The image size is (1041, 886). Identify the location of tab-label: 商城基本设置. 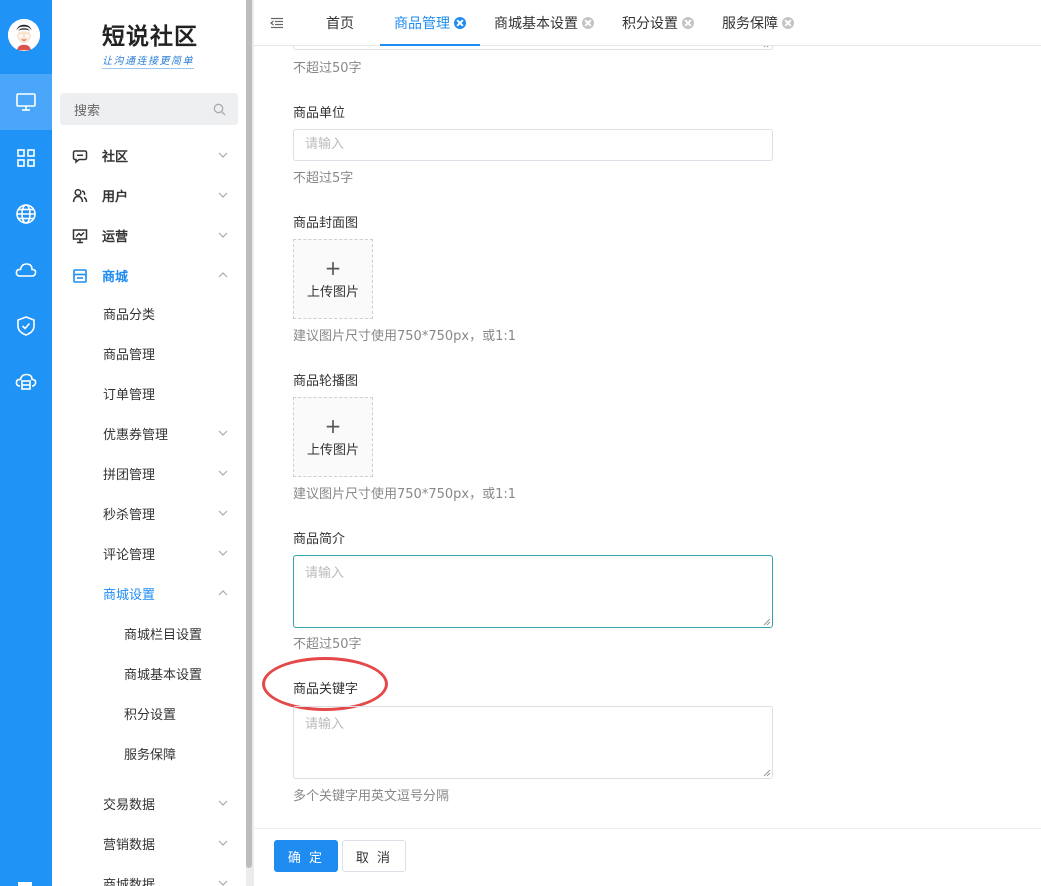
(536, 24).